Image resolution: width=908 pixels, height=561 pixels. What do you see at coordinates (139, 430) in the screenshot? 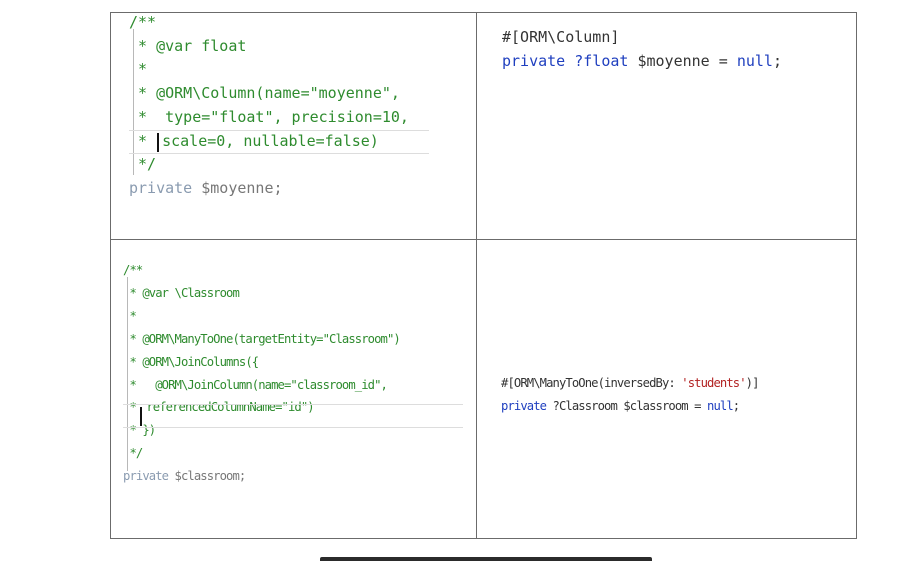
I see `code-line: * })` at bounding box center [139, 430].